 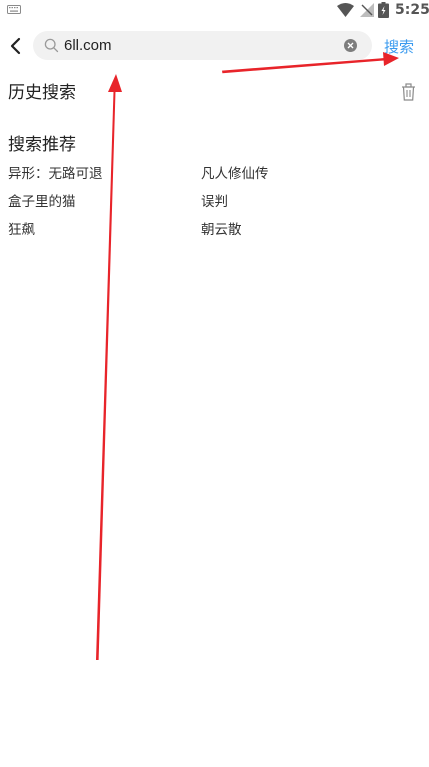 What do you see at coordinates (345, 10) in the screenshot?
I see `wifi-icon` at bounding box center [345, 10].